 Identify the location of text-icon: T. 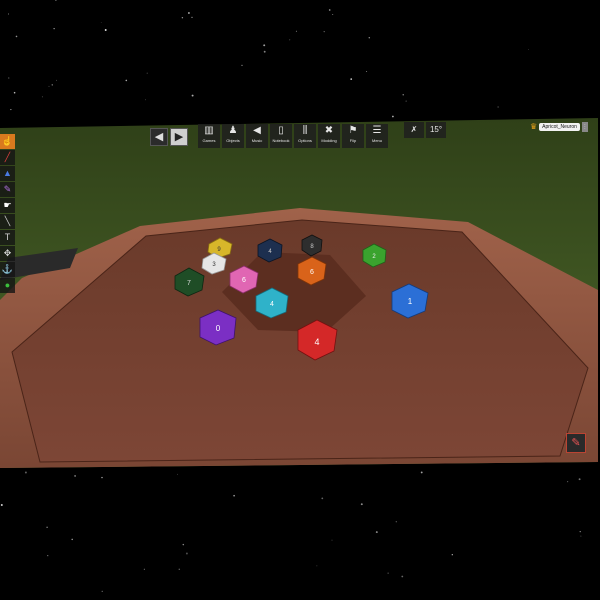
(7, 237).